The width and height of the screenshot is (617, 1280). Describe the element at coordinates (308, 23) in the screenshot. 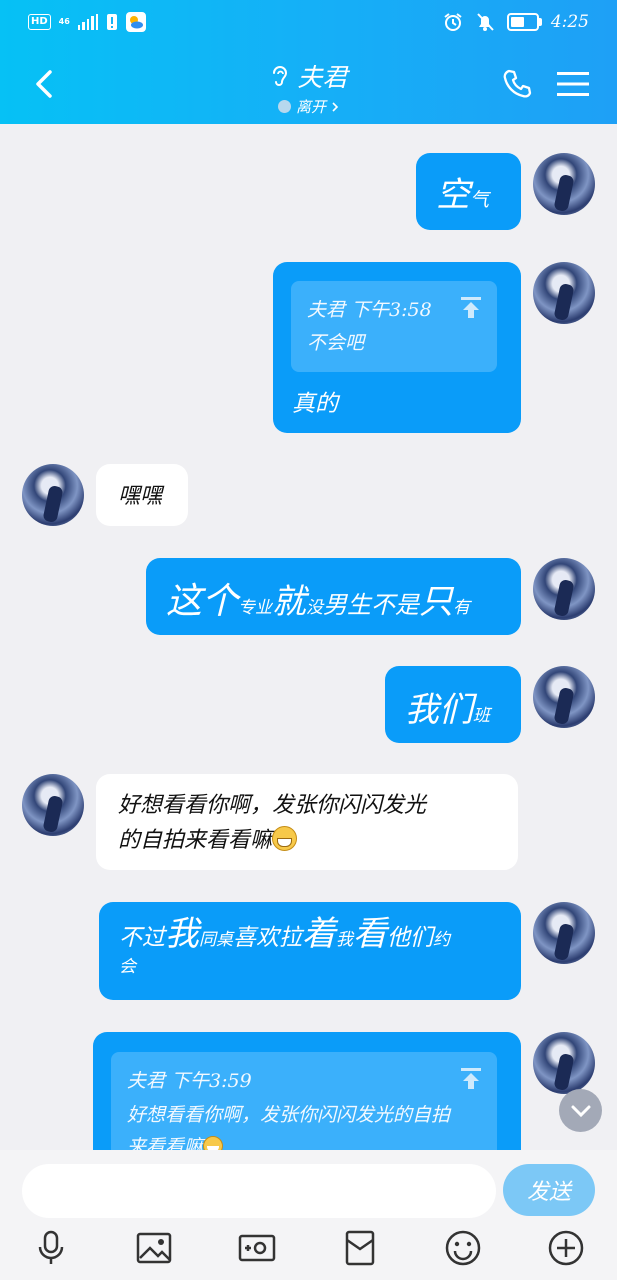

I see `status-bar: HD 46 4:25` at that location.